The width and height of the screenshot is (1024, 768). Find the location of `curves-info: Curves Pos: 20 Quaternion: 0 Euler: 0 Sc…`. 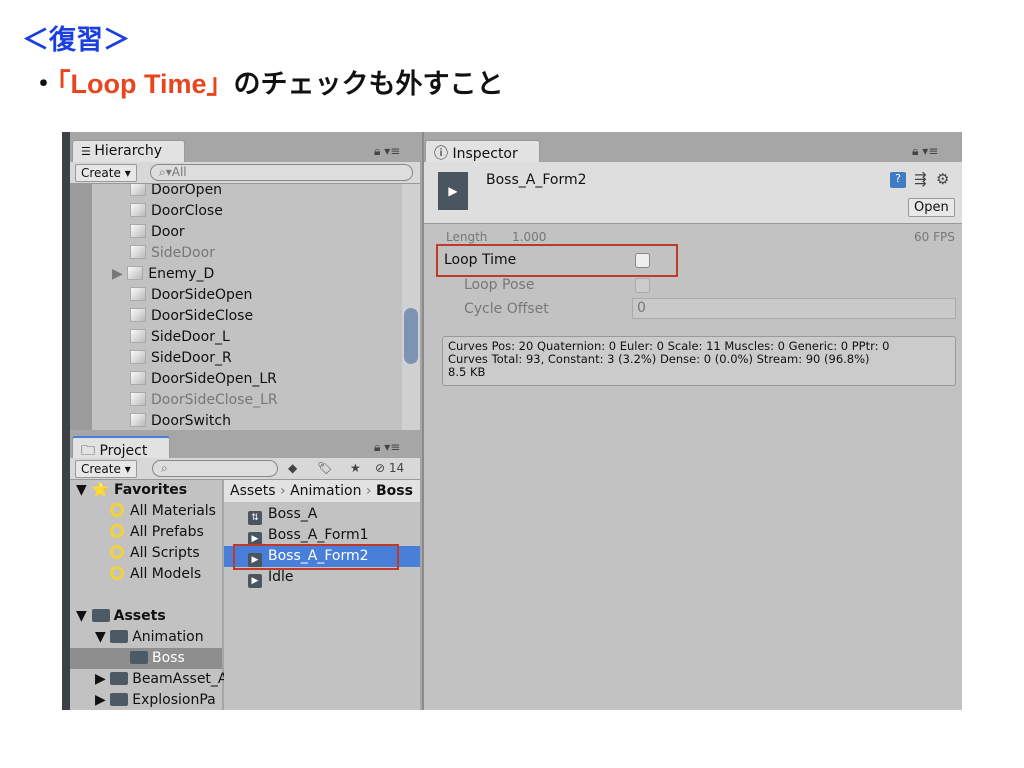

curves-info: Curves Pos: 20 Quaternion: 0 Euler: 0 Sc… is located at coordinates (699, 361).